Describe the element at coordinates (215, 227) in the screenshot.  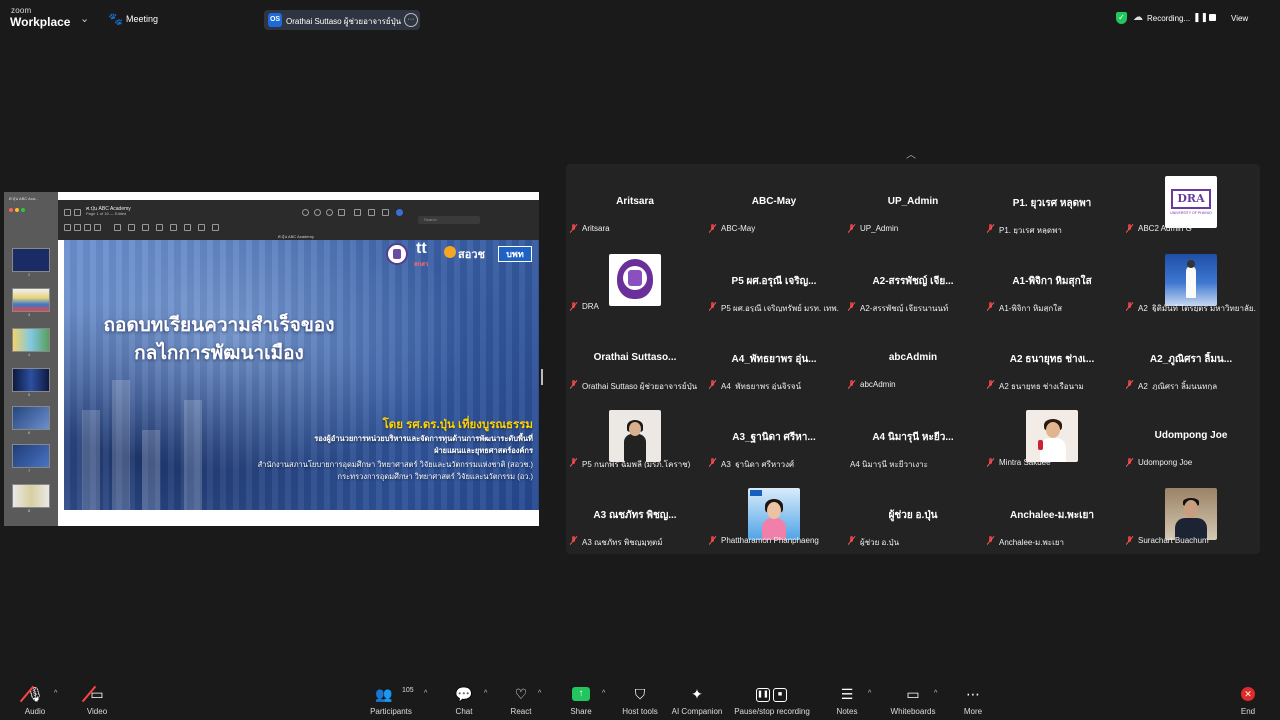
I see `text-style-icon` at that location.